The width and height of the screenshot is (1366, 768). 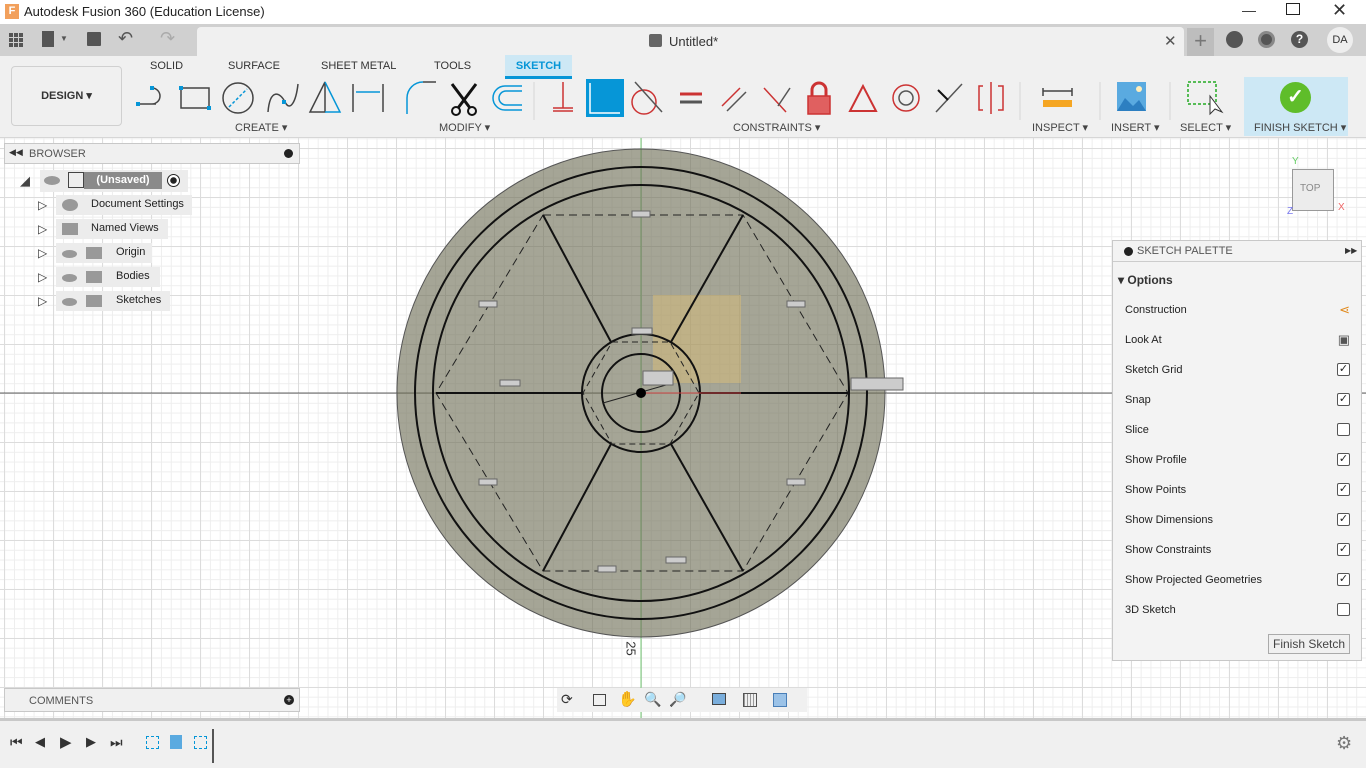 I want to click on inspect-menu: INSPECT ▾, so click(x=1060, y=127).